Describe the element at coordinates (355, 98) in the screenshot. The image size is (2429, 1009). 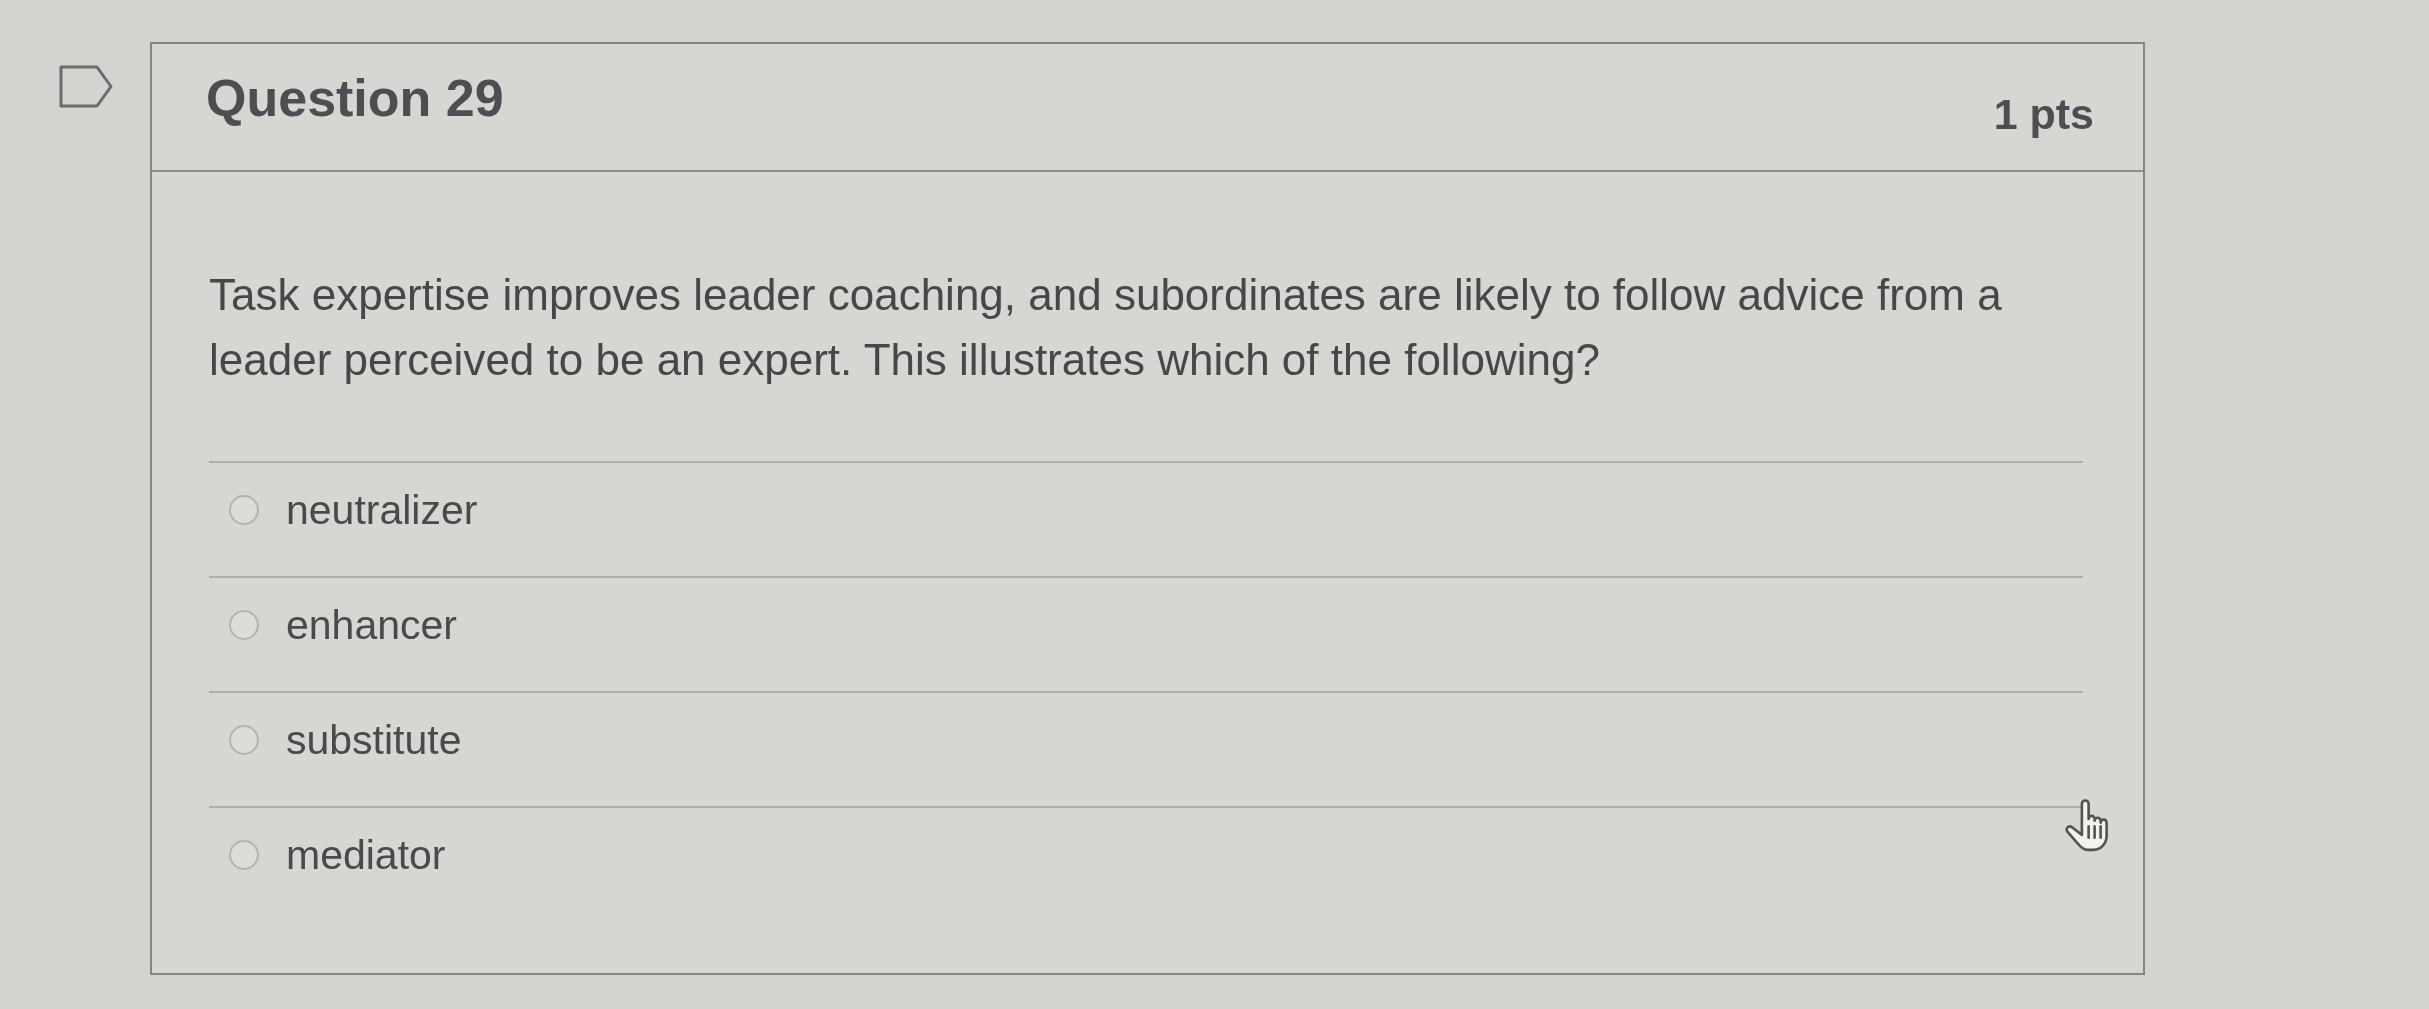
I see `question-title: Question 29` at that location.